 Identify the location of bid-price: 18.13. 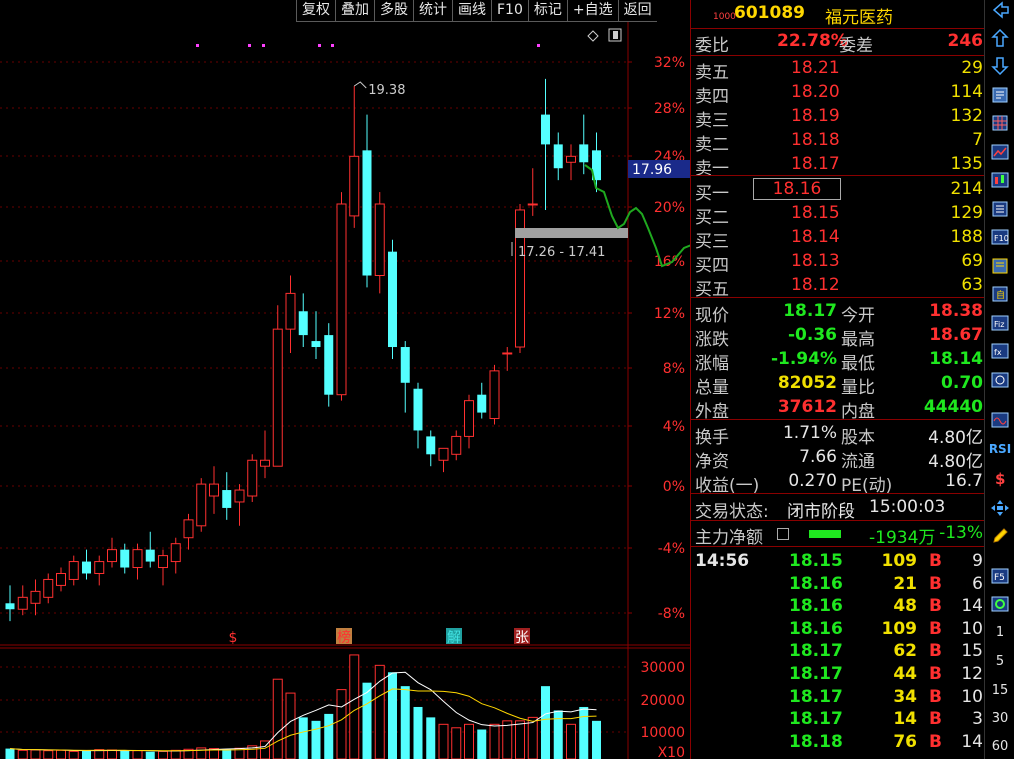
(815, 261).